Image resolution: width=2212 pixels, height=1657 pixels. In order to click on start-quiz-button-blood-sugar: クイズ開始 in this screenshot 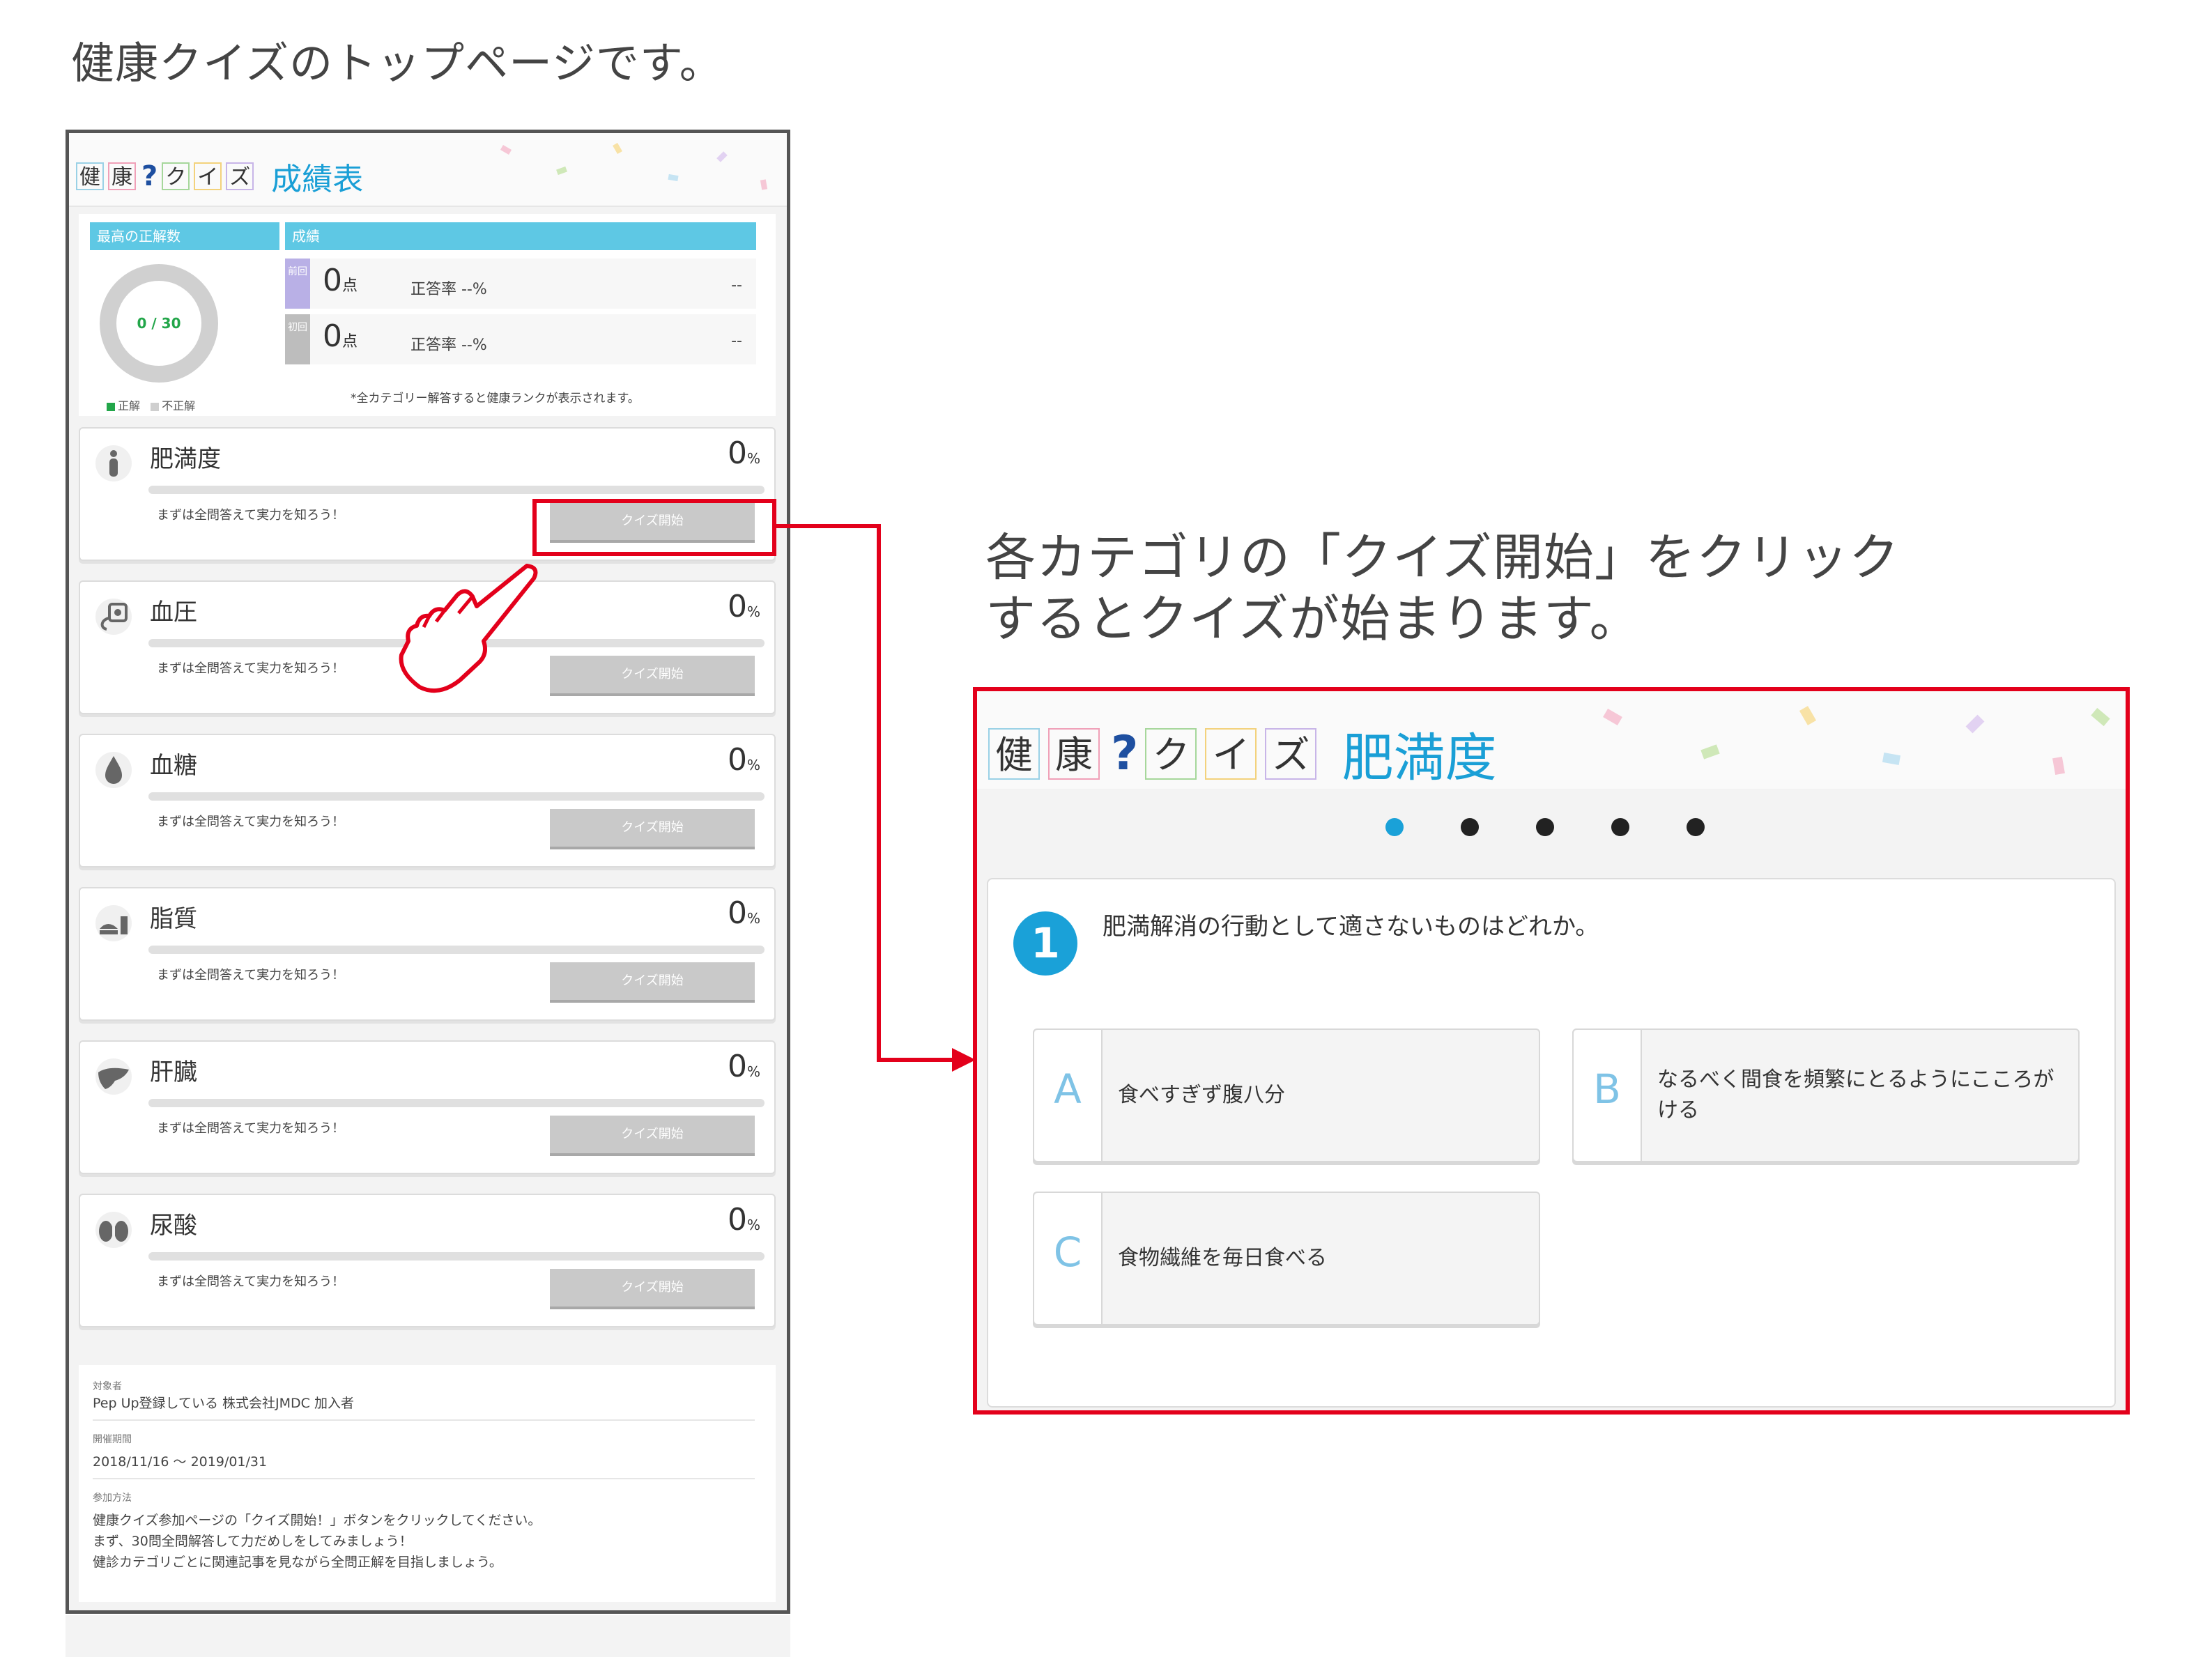, I will do `click(653, 828)`.